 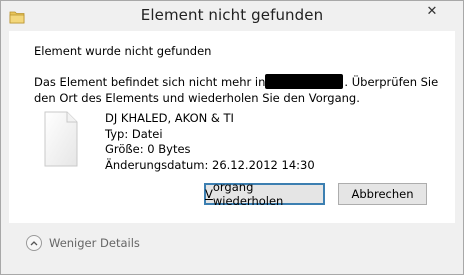 I want to click on less-details-toggle: Weniger Details, so click(x=83, y=243).